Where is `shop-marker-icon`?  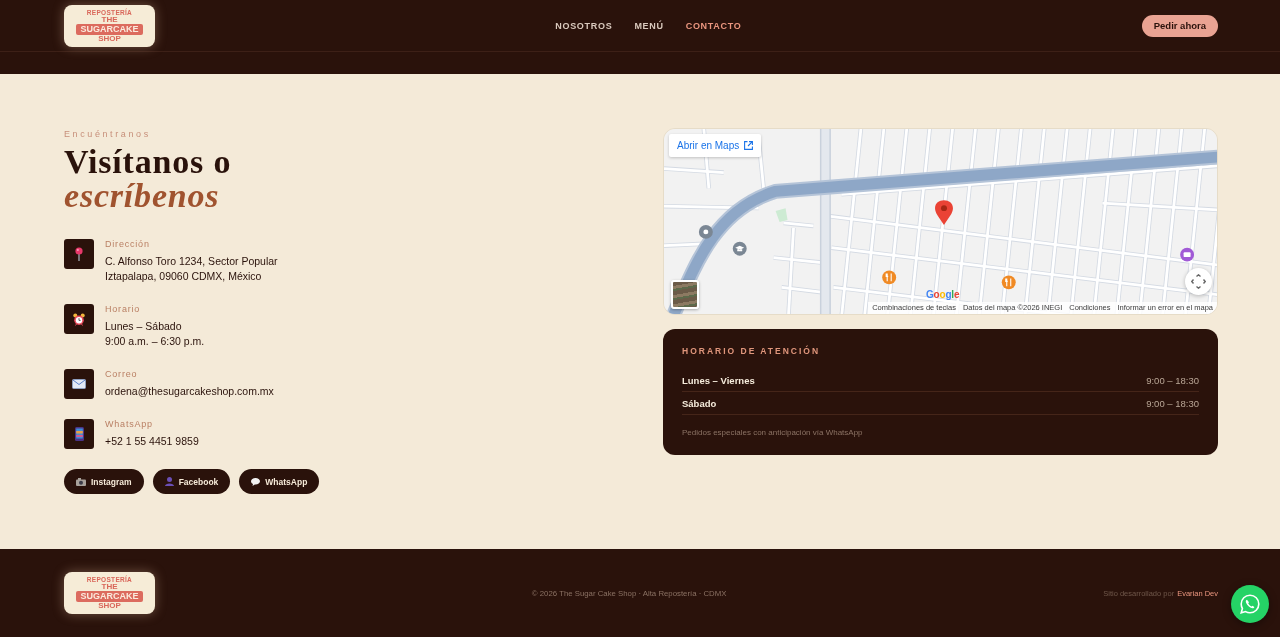 shop-marker-icon is located at coordinates (1187, 254).